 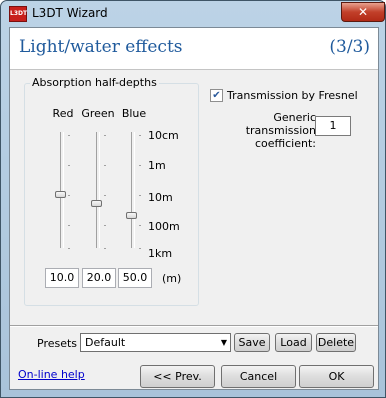 I want to click on green-slider-thumb, so click(x=96, y=203).